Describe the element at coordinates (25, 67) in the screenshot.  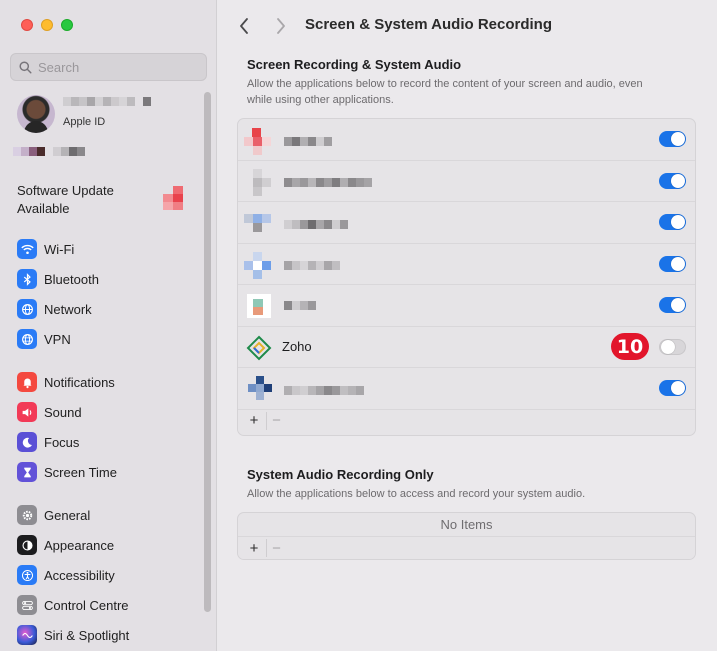
I see `search-icon` at that location.